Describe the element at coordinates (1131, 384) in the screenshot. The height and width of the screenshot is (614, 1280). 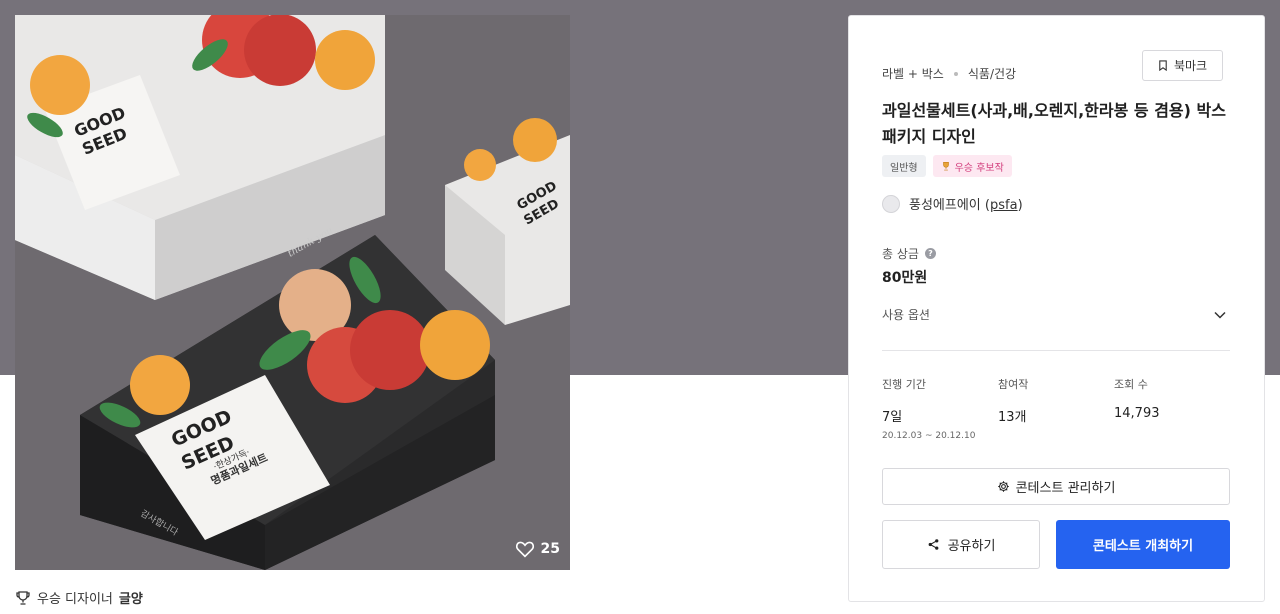
I see `stat-views-label: 조회 수` at that location.